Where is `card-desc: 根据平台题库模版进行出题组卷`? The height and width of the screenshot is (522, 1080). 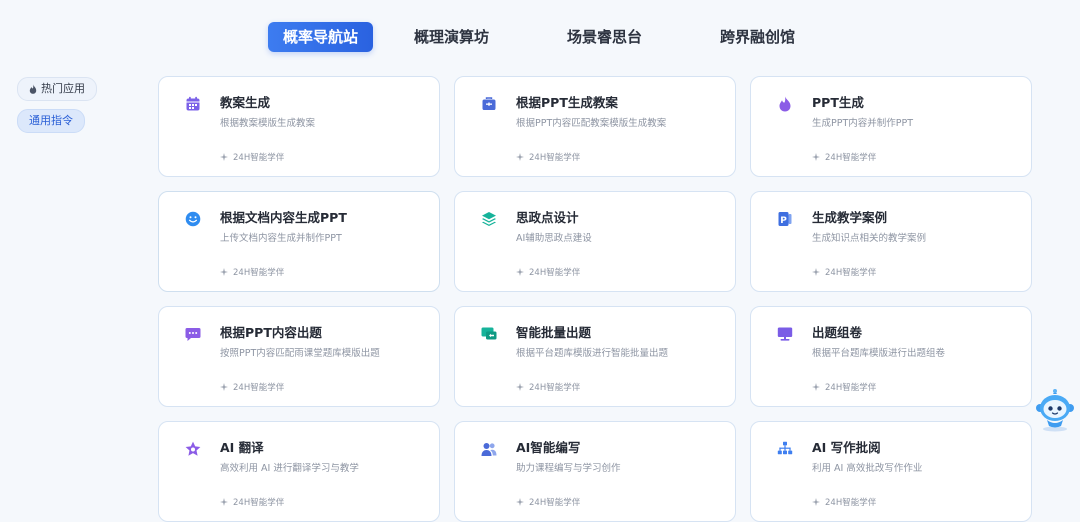 card-desc: 根据平台题库模版进行出题组卷 is located at coordinates (879, 353).